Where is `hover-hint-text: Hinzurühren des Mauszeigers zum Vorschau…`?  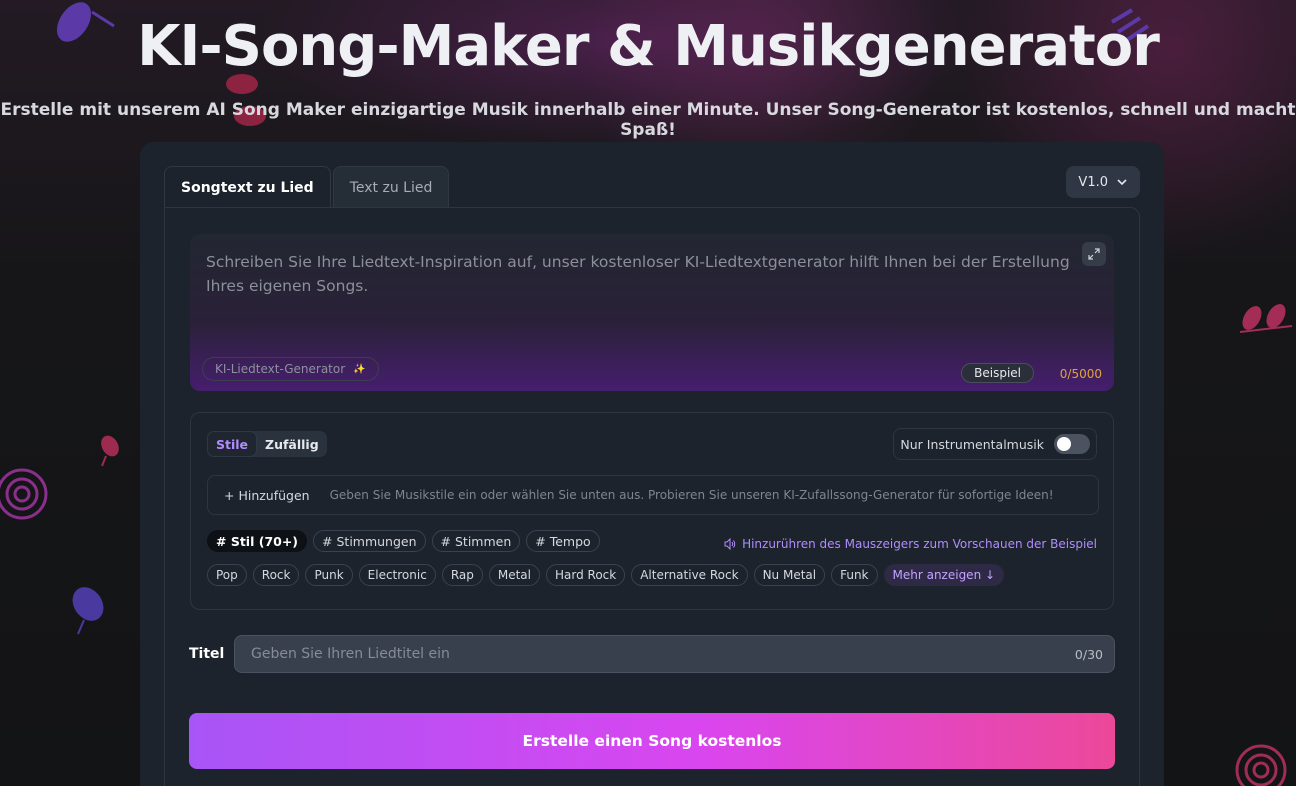
hover-hint-text: Hinzurühren des Mauszeigers zum Vorschau… is located at coordinates (919, 544).